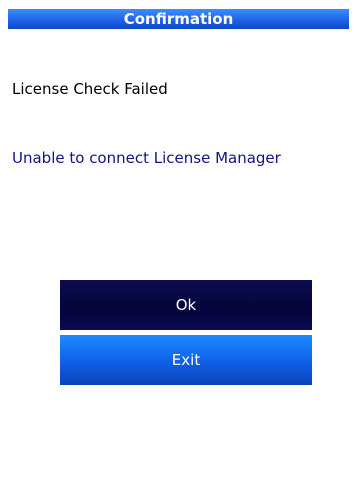 This screenshot has width=359, height=484. What do you see at coordinates (186, 360) in the screenshot?
I see `exit-button: Exit` at bounding box center [186, 360].